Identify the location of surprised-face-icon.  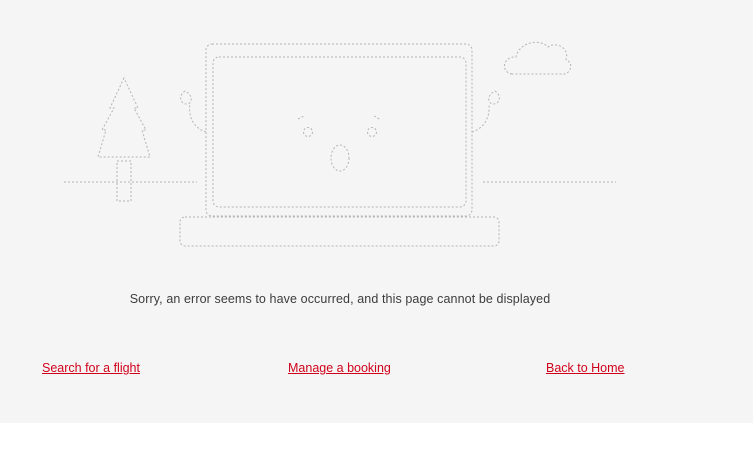
(339, 143).